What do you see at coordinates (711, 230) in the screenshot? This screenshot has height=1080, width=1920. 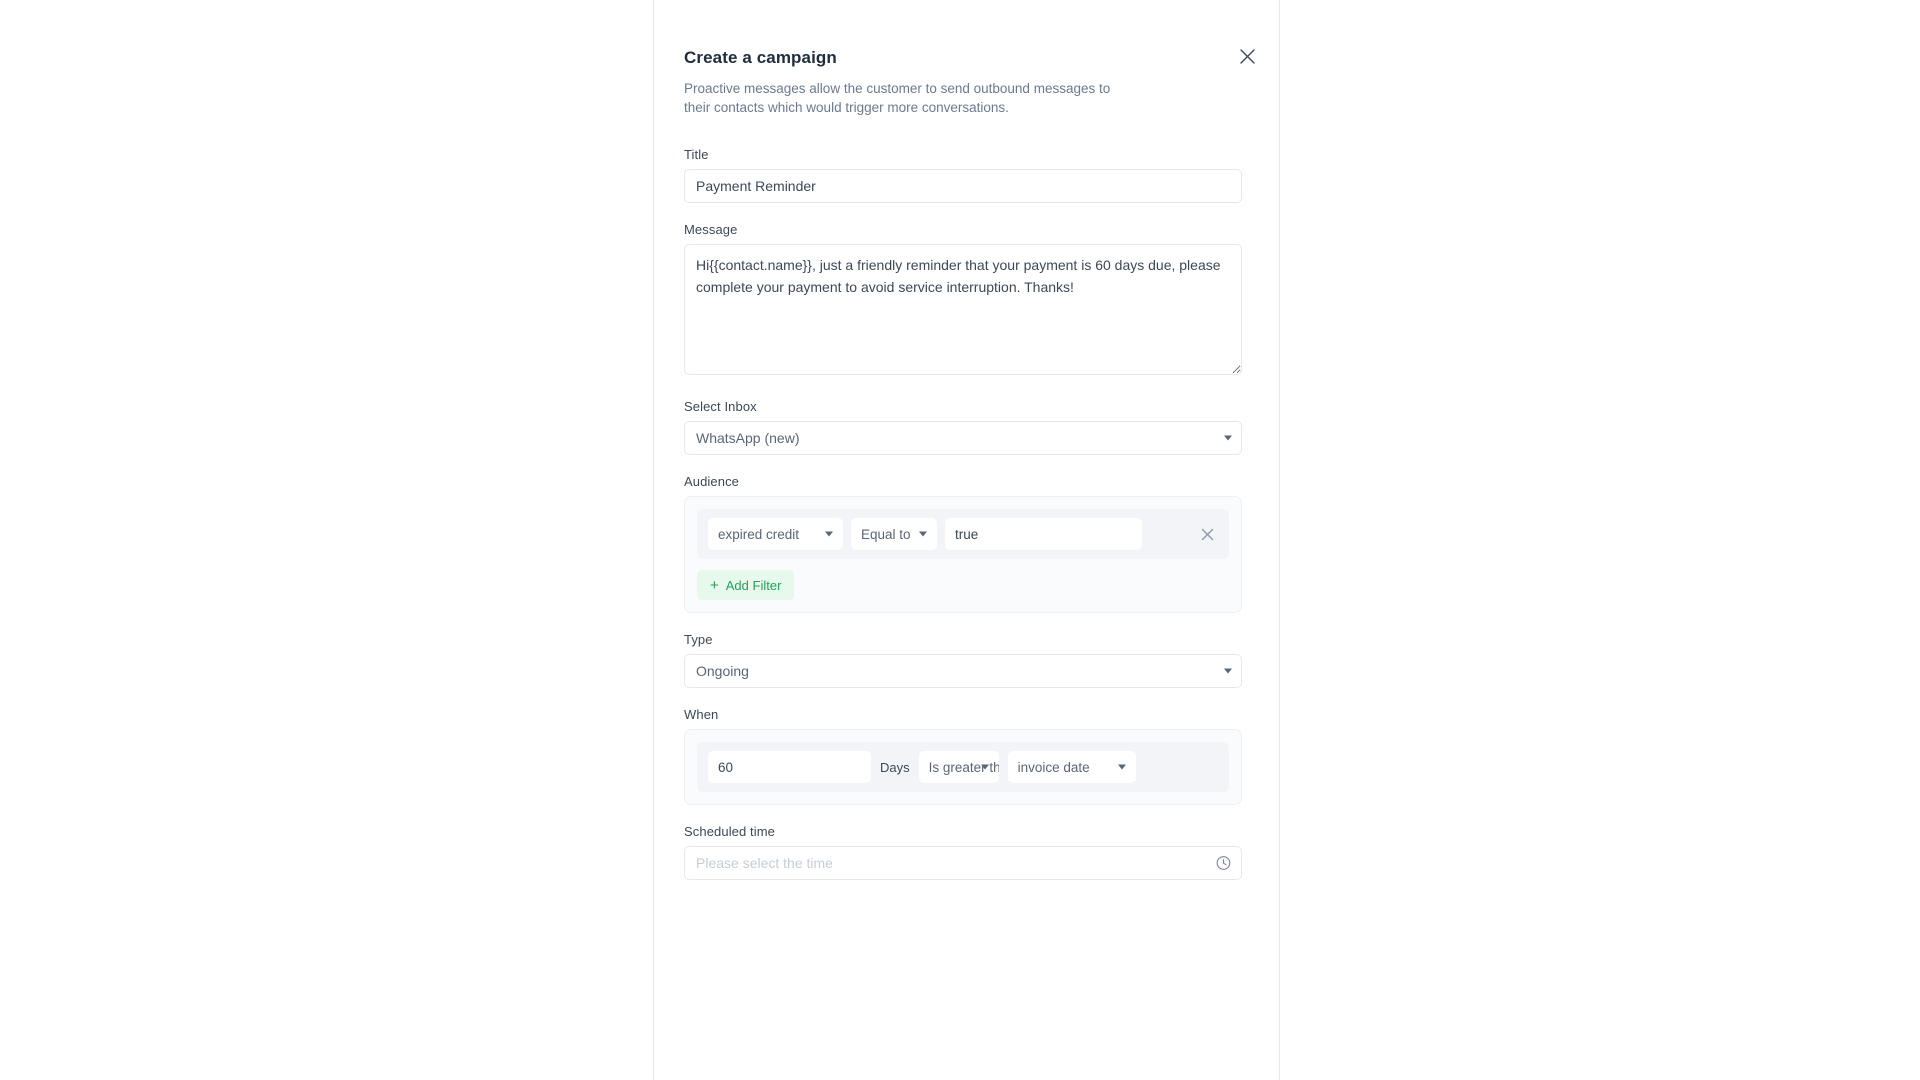 I see `message-label: Message` at bounding box center [711, 230].